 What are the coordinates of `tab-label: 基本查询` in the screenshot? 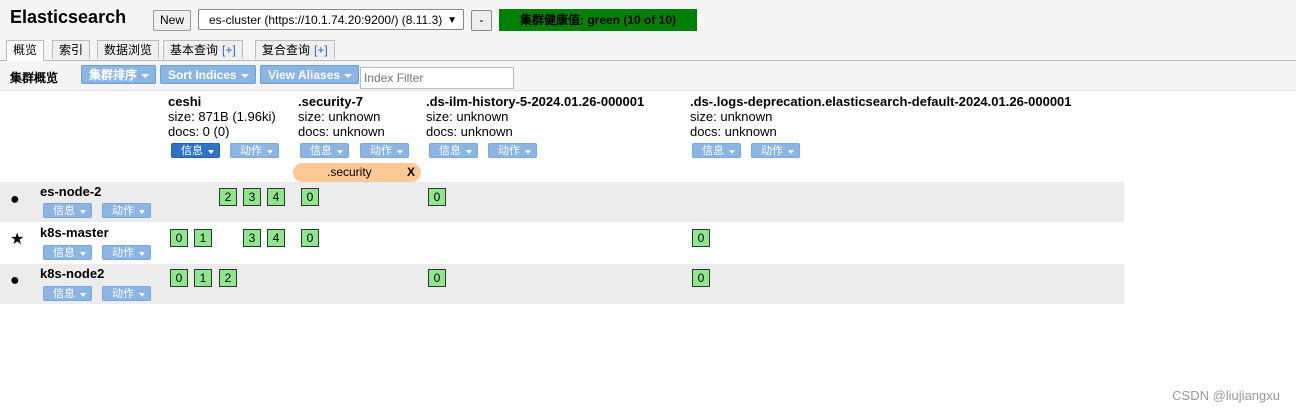 It's located at (194, 50).